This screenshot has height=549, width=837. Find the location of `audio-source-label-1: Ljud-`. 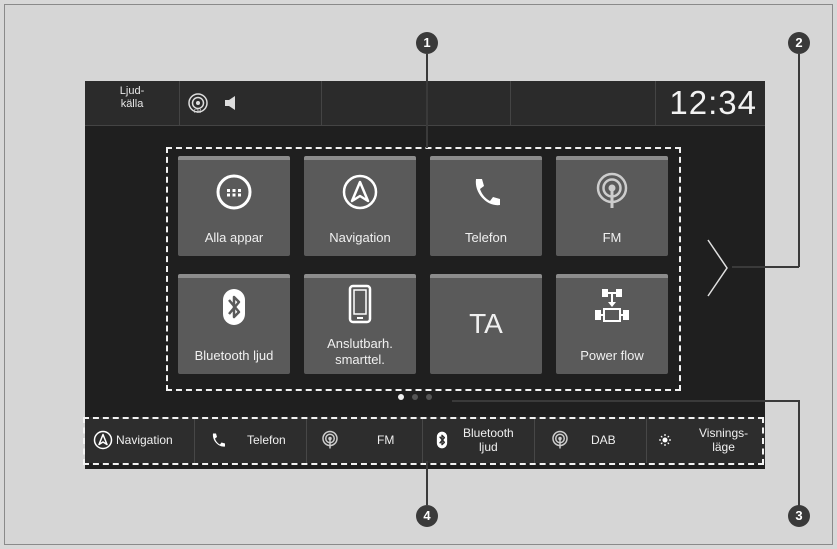

audio-source-label-1: Ljud- is located at coordinates (132, 91).